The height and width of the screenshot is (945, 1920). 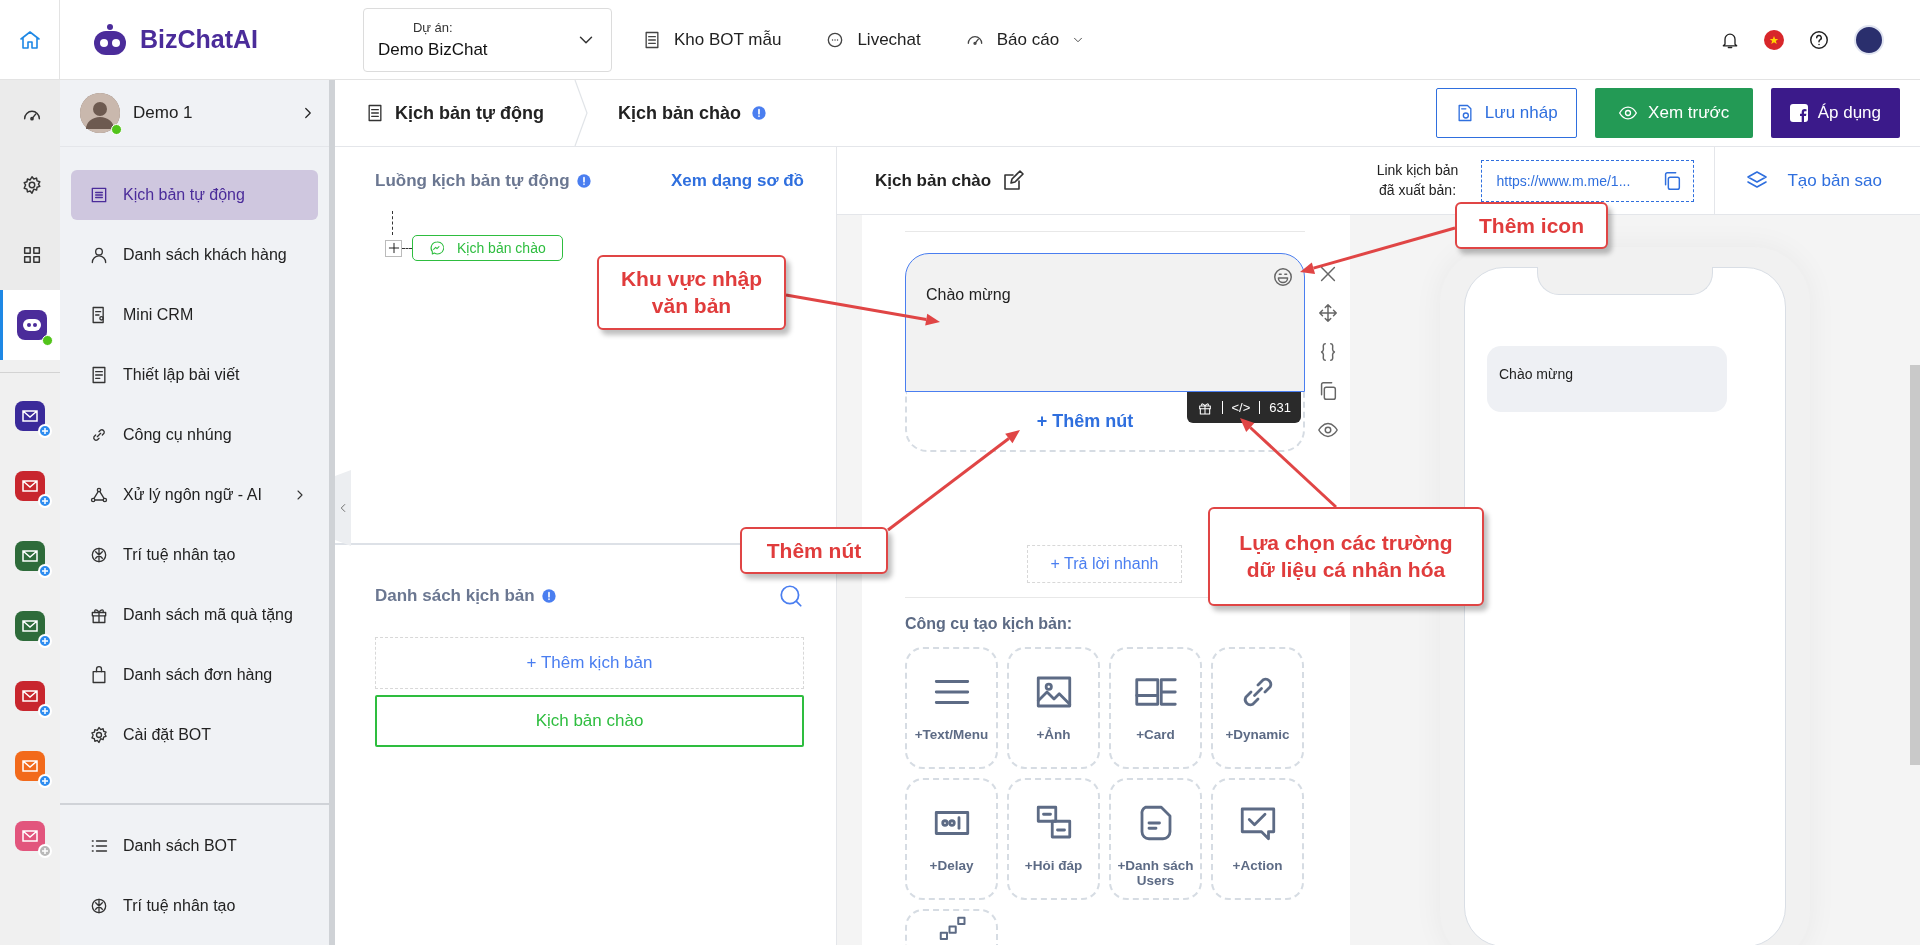 I want to click on sidebar-item: Cài đặt BOT, so click(x=194, y=735).